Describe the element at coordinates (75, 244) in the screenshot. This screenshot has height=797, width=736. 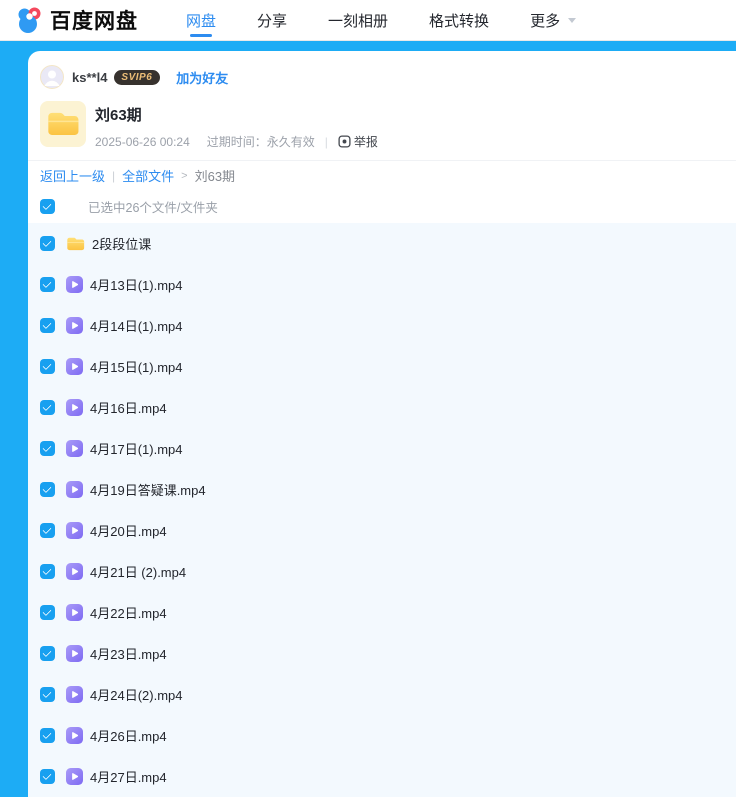
I see `folder-icon` at that location.